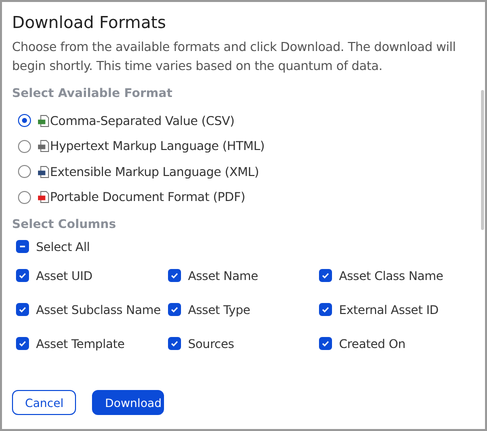  Describe the element at coordinates (64, 276) in the screenshot. I see `checkbox-label: Asset UID` at that location.